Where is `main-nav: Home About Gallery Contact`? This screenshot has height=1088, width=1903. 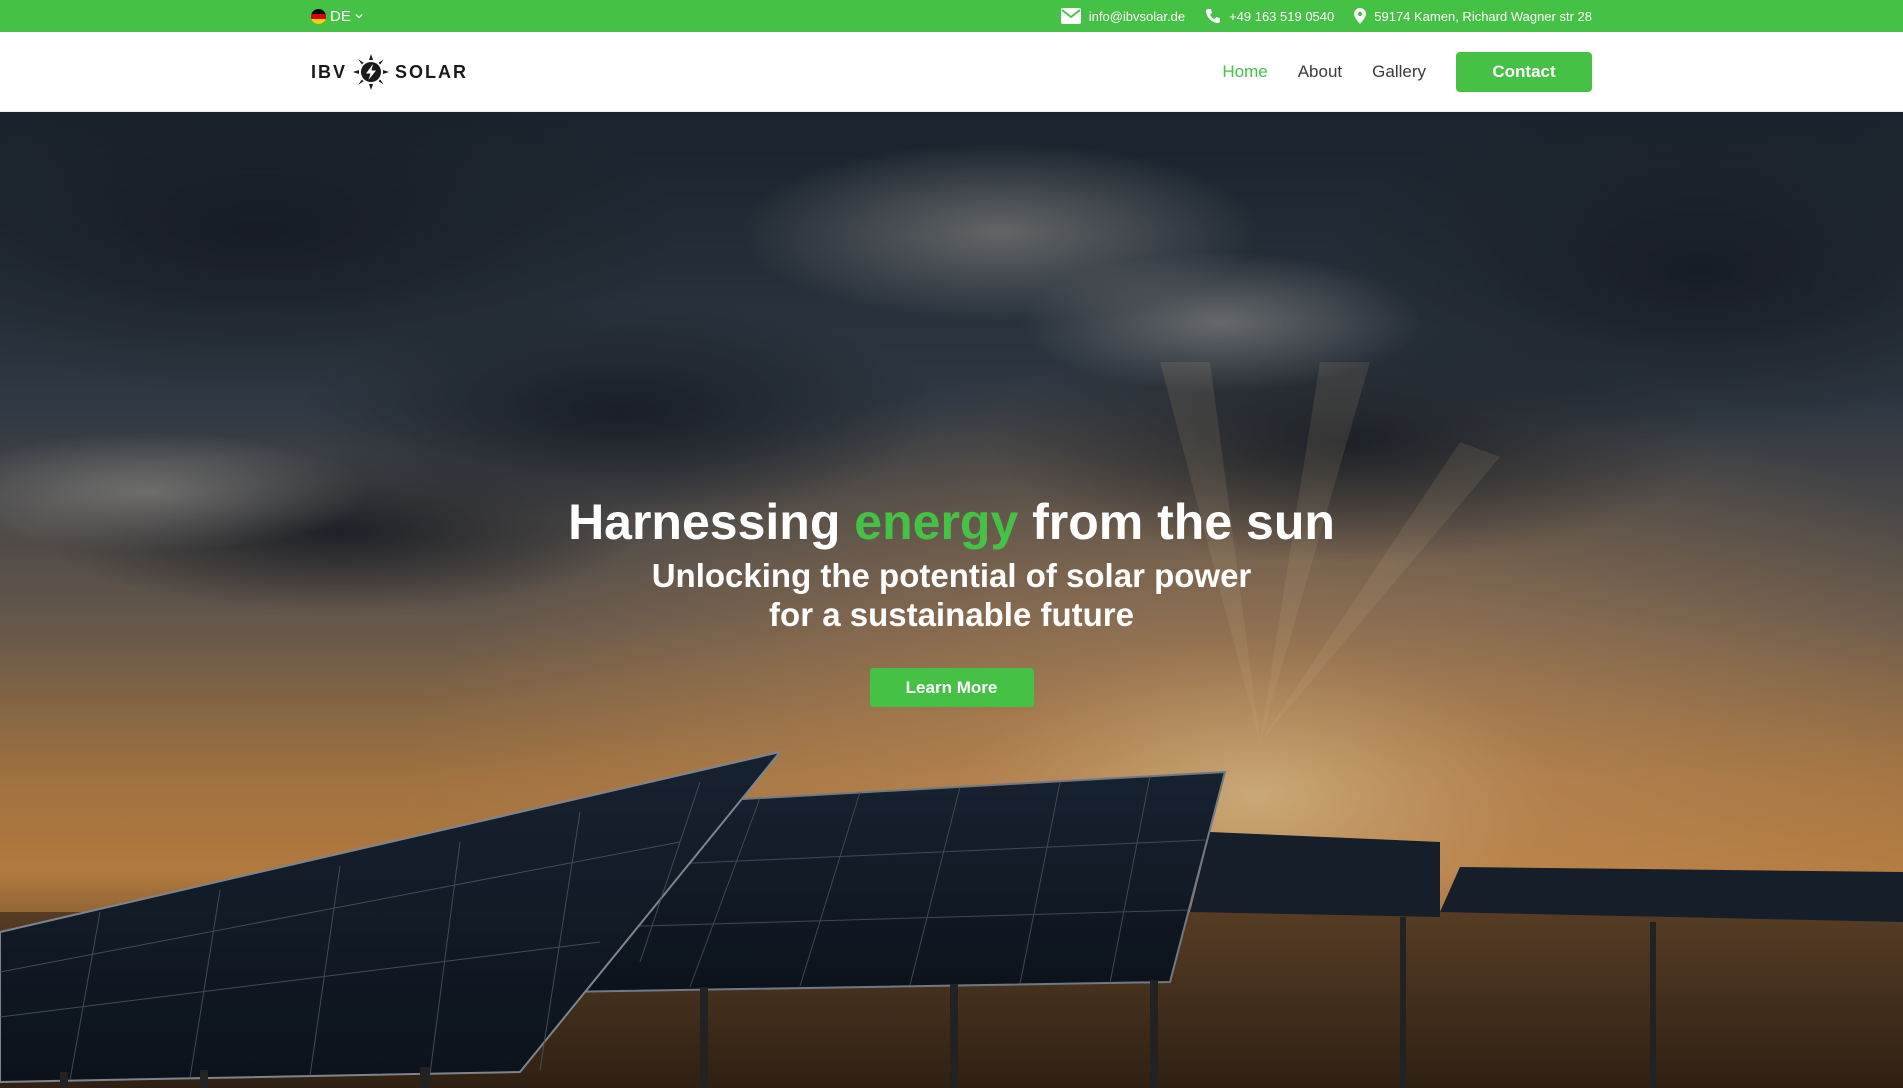
main-nav: Home About Gallery Contact is located at coordinates (1407, 72).